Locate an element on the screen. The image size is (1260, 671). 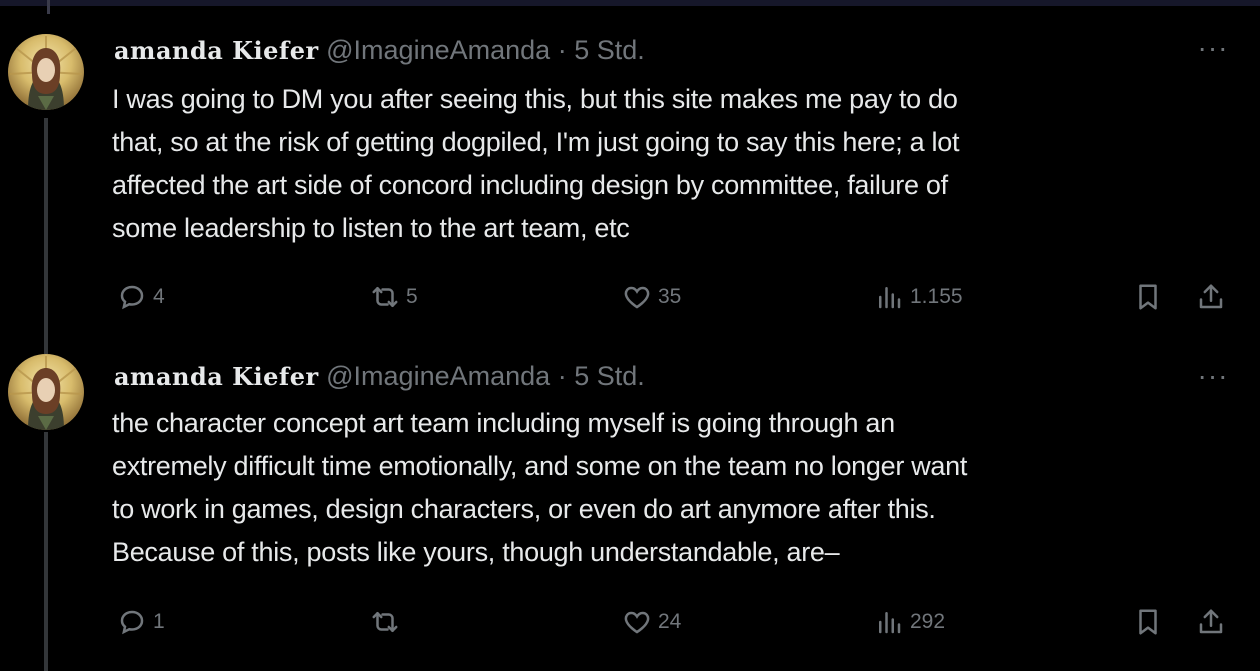
like-count: 35 is located at coordinates (670, 296).